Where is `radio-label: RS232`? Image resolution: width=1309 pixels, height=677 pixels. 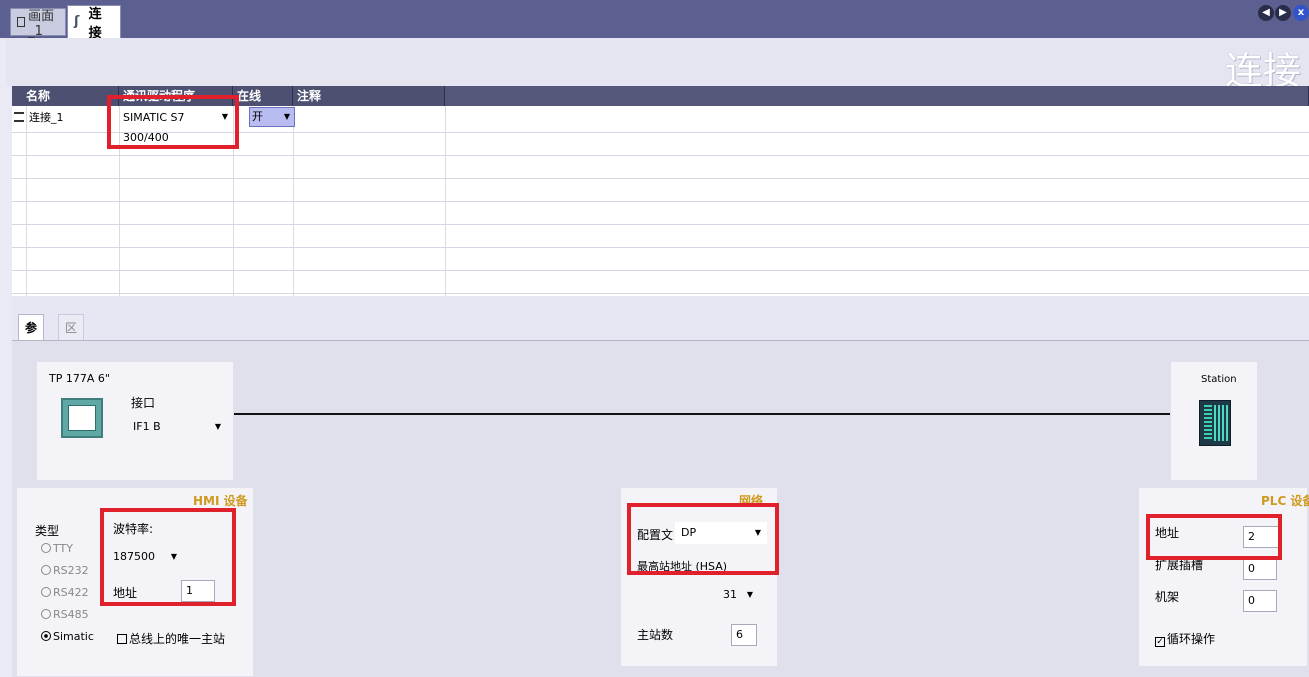
radio-label: RS232 is located at coordinates (71, 570).